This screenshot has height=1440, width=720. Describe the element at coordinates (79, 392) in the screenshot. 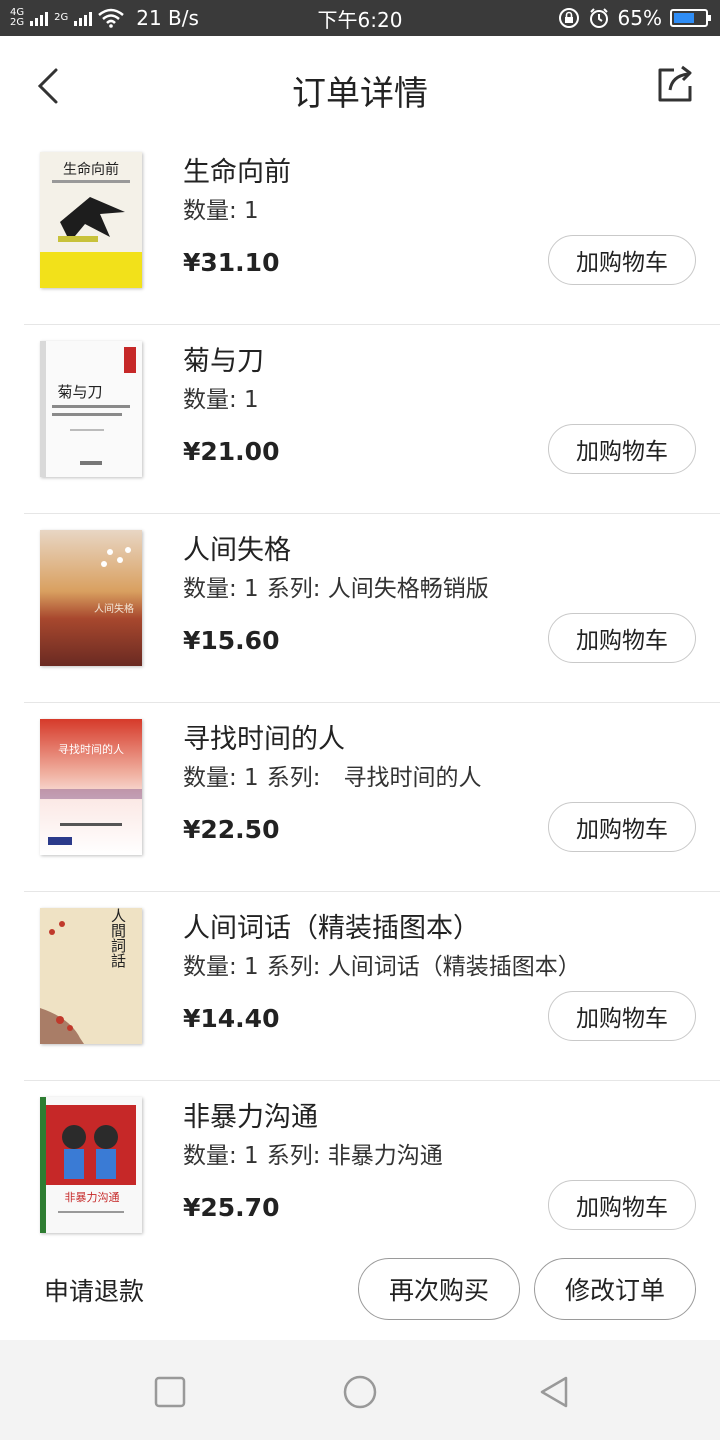

I see `cover-title: 菊与刀` at that location.